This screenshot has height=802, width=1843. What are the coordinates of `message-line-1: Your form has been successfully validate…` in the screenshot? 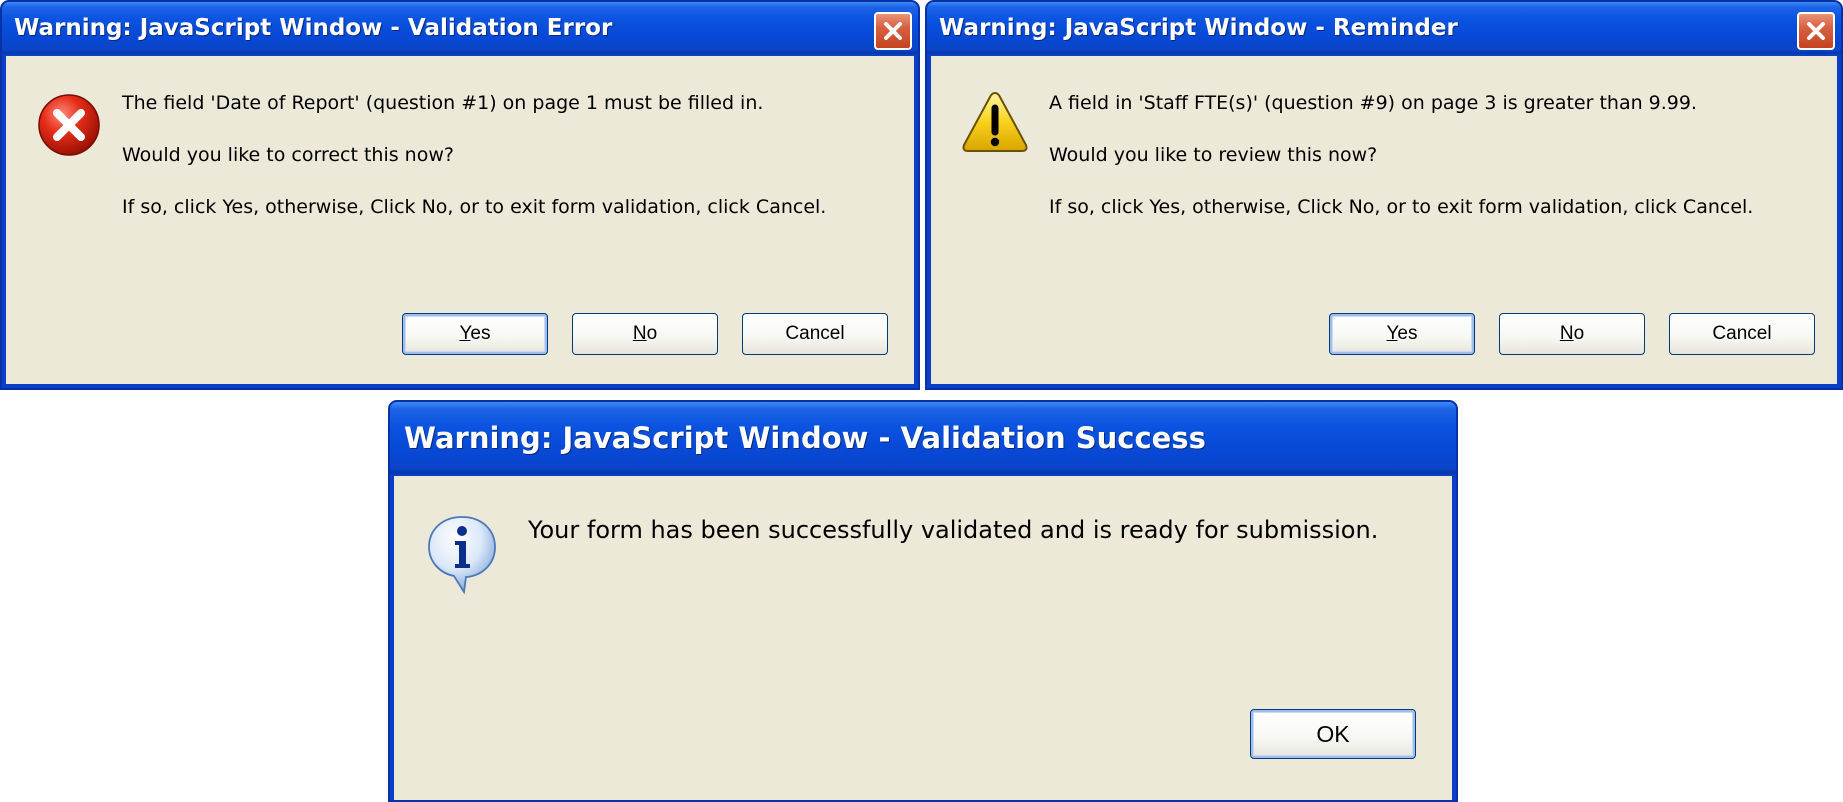 It's located at (953, 530).